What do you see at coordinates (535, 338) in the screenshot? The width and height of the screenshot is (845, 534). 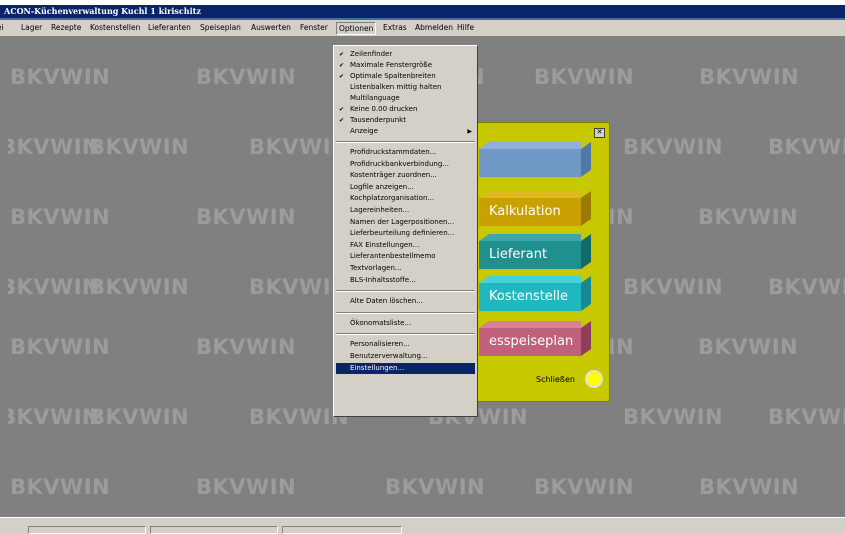 I see `panel-button-4: esspeiseplan` at bounding box center [535, 338].